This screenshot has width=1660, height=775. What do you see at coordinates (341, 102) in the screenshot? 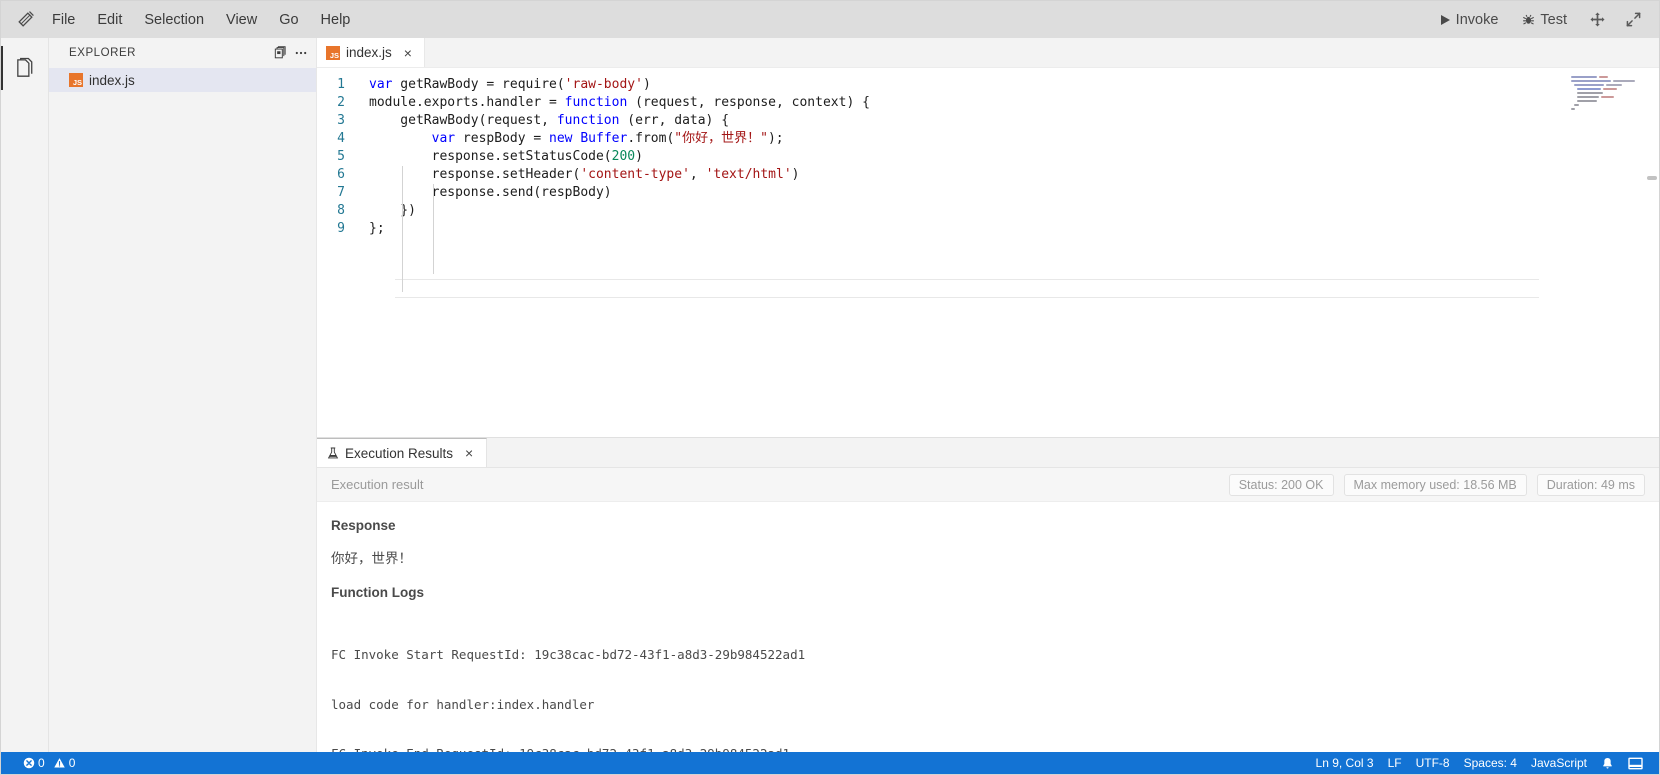
I see `line-number: 2` at bounding box center [341, 102].